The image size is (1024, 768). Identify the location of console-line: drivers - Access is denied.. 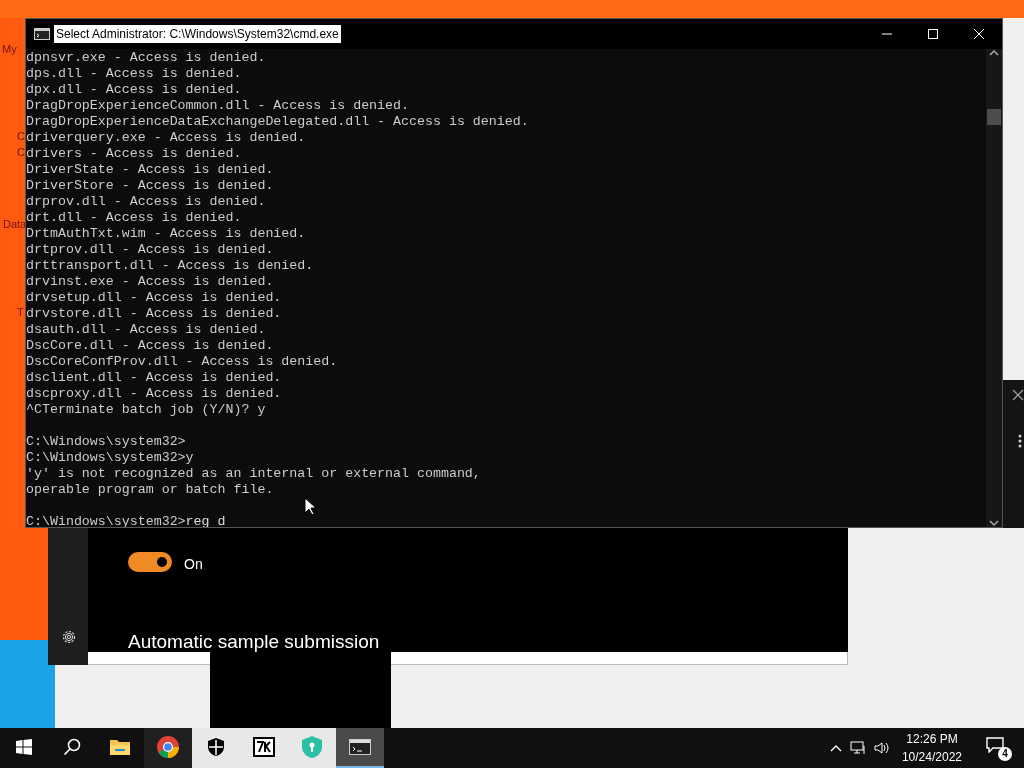
(134, 153).